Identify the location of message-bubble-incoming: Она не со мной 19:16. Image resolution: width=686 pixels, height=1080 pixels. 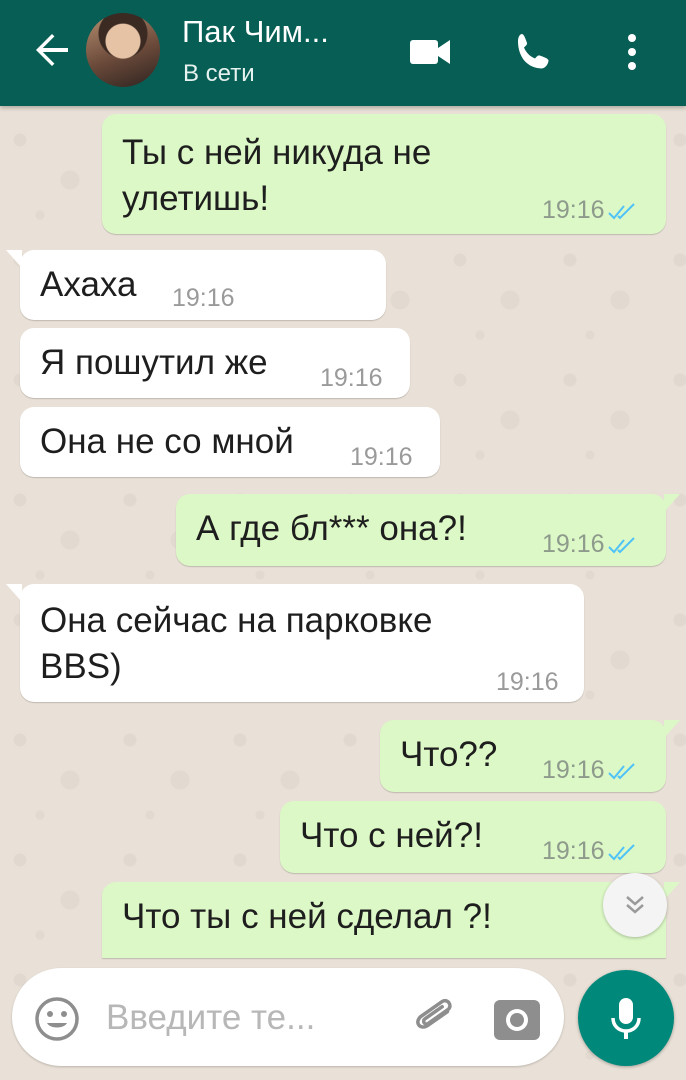
(230, 442).